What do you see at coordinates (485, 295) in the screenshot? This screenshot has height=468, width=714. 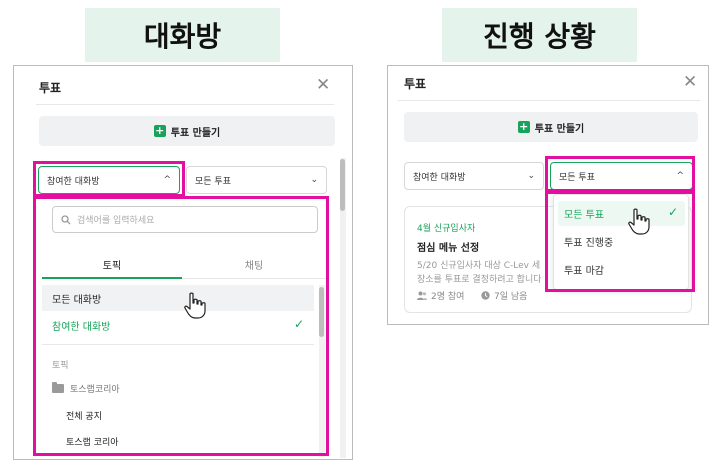 I see `clock-icon` at bounding box center [485, 295].